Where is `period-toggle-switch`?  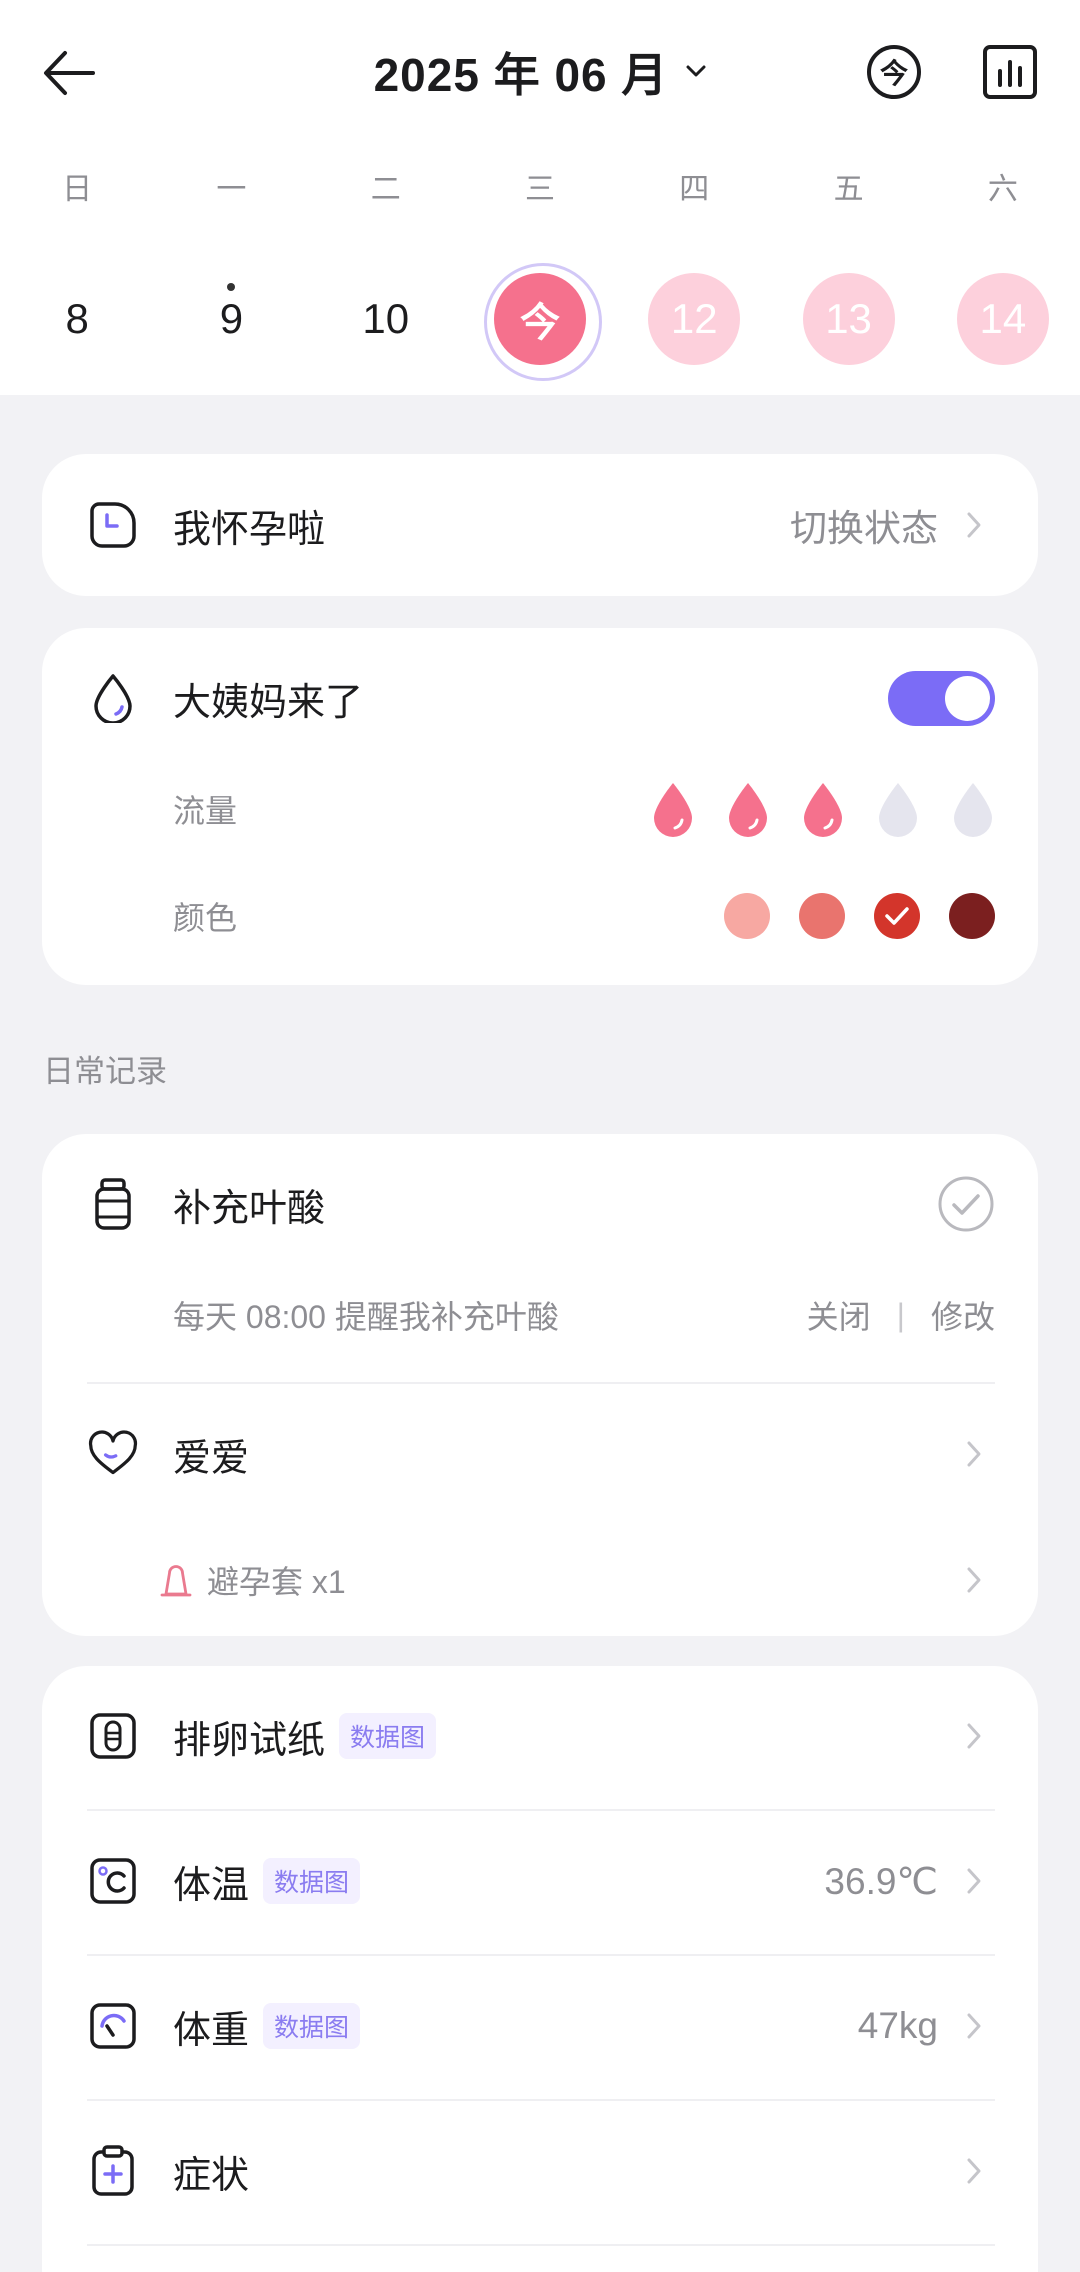 period-toggle-switch is located at coordinates (941, 698).